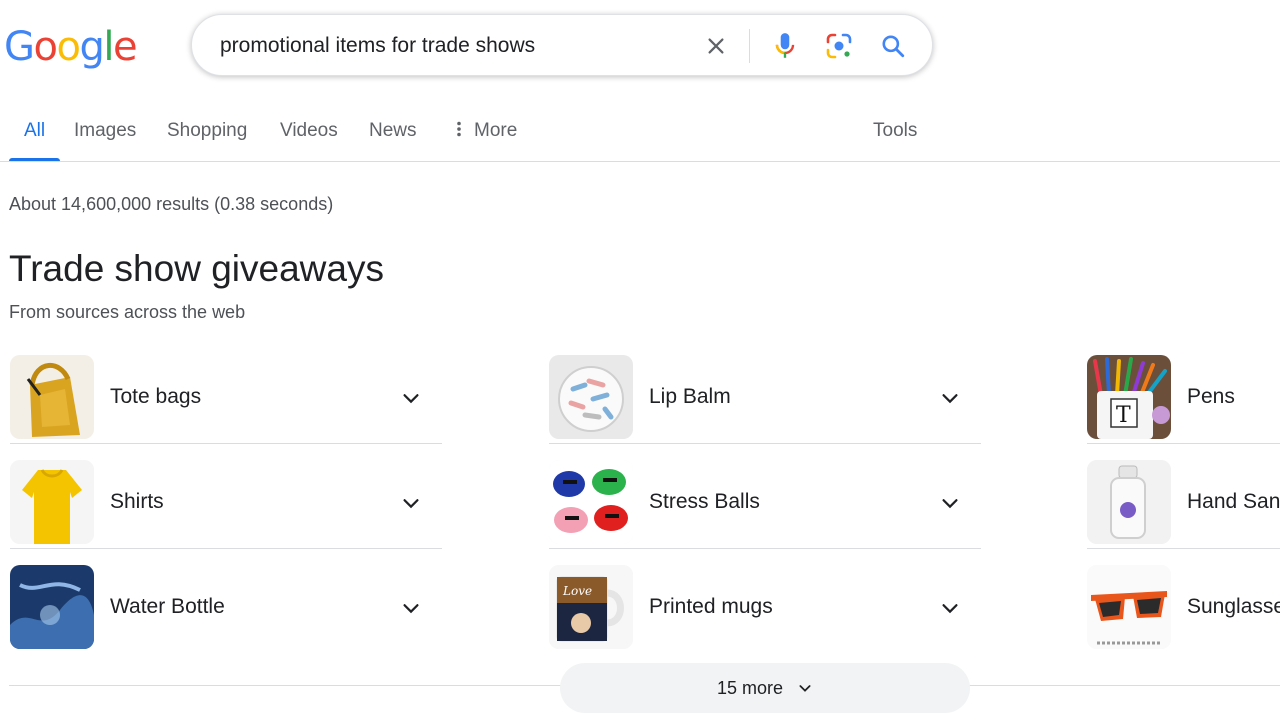  Describe the element at coordinates (496, 130) in the screenshot. I see `tab-more-label: More` at that location.